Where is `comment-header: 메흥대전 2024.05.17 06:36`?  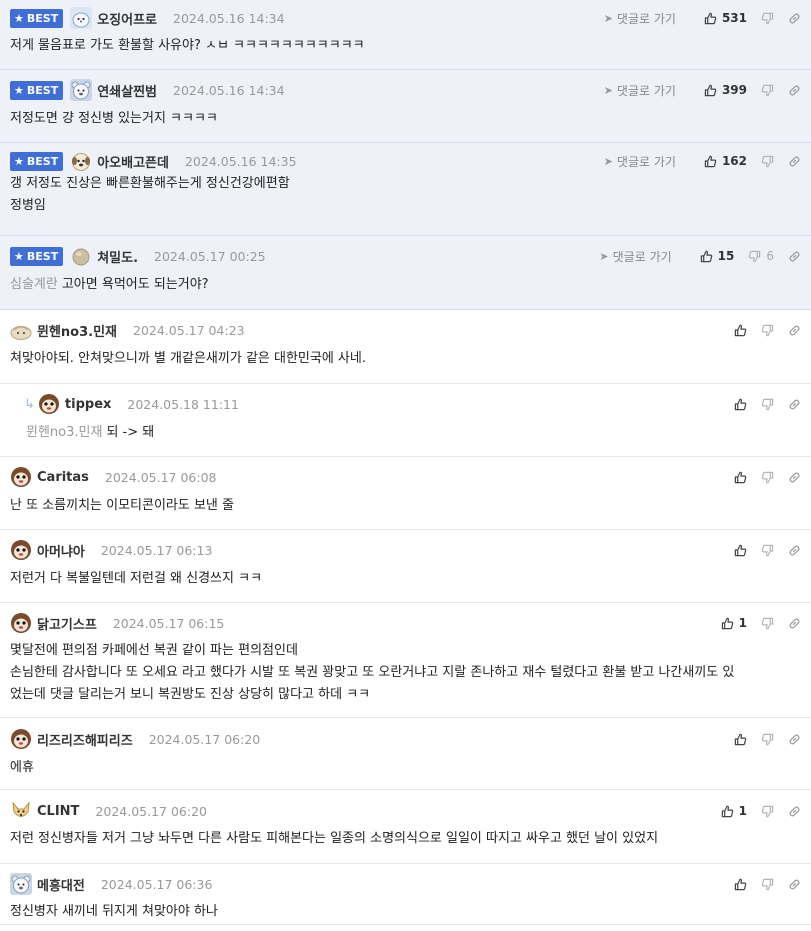
comment-header: 메흥대전 2024.05.17 06:36 is located at coordinates (111, 884).